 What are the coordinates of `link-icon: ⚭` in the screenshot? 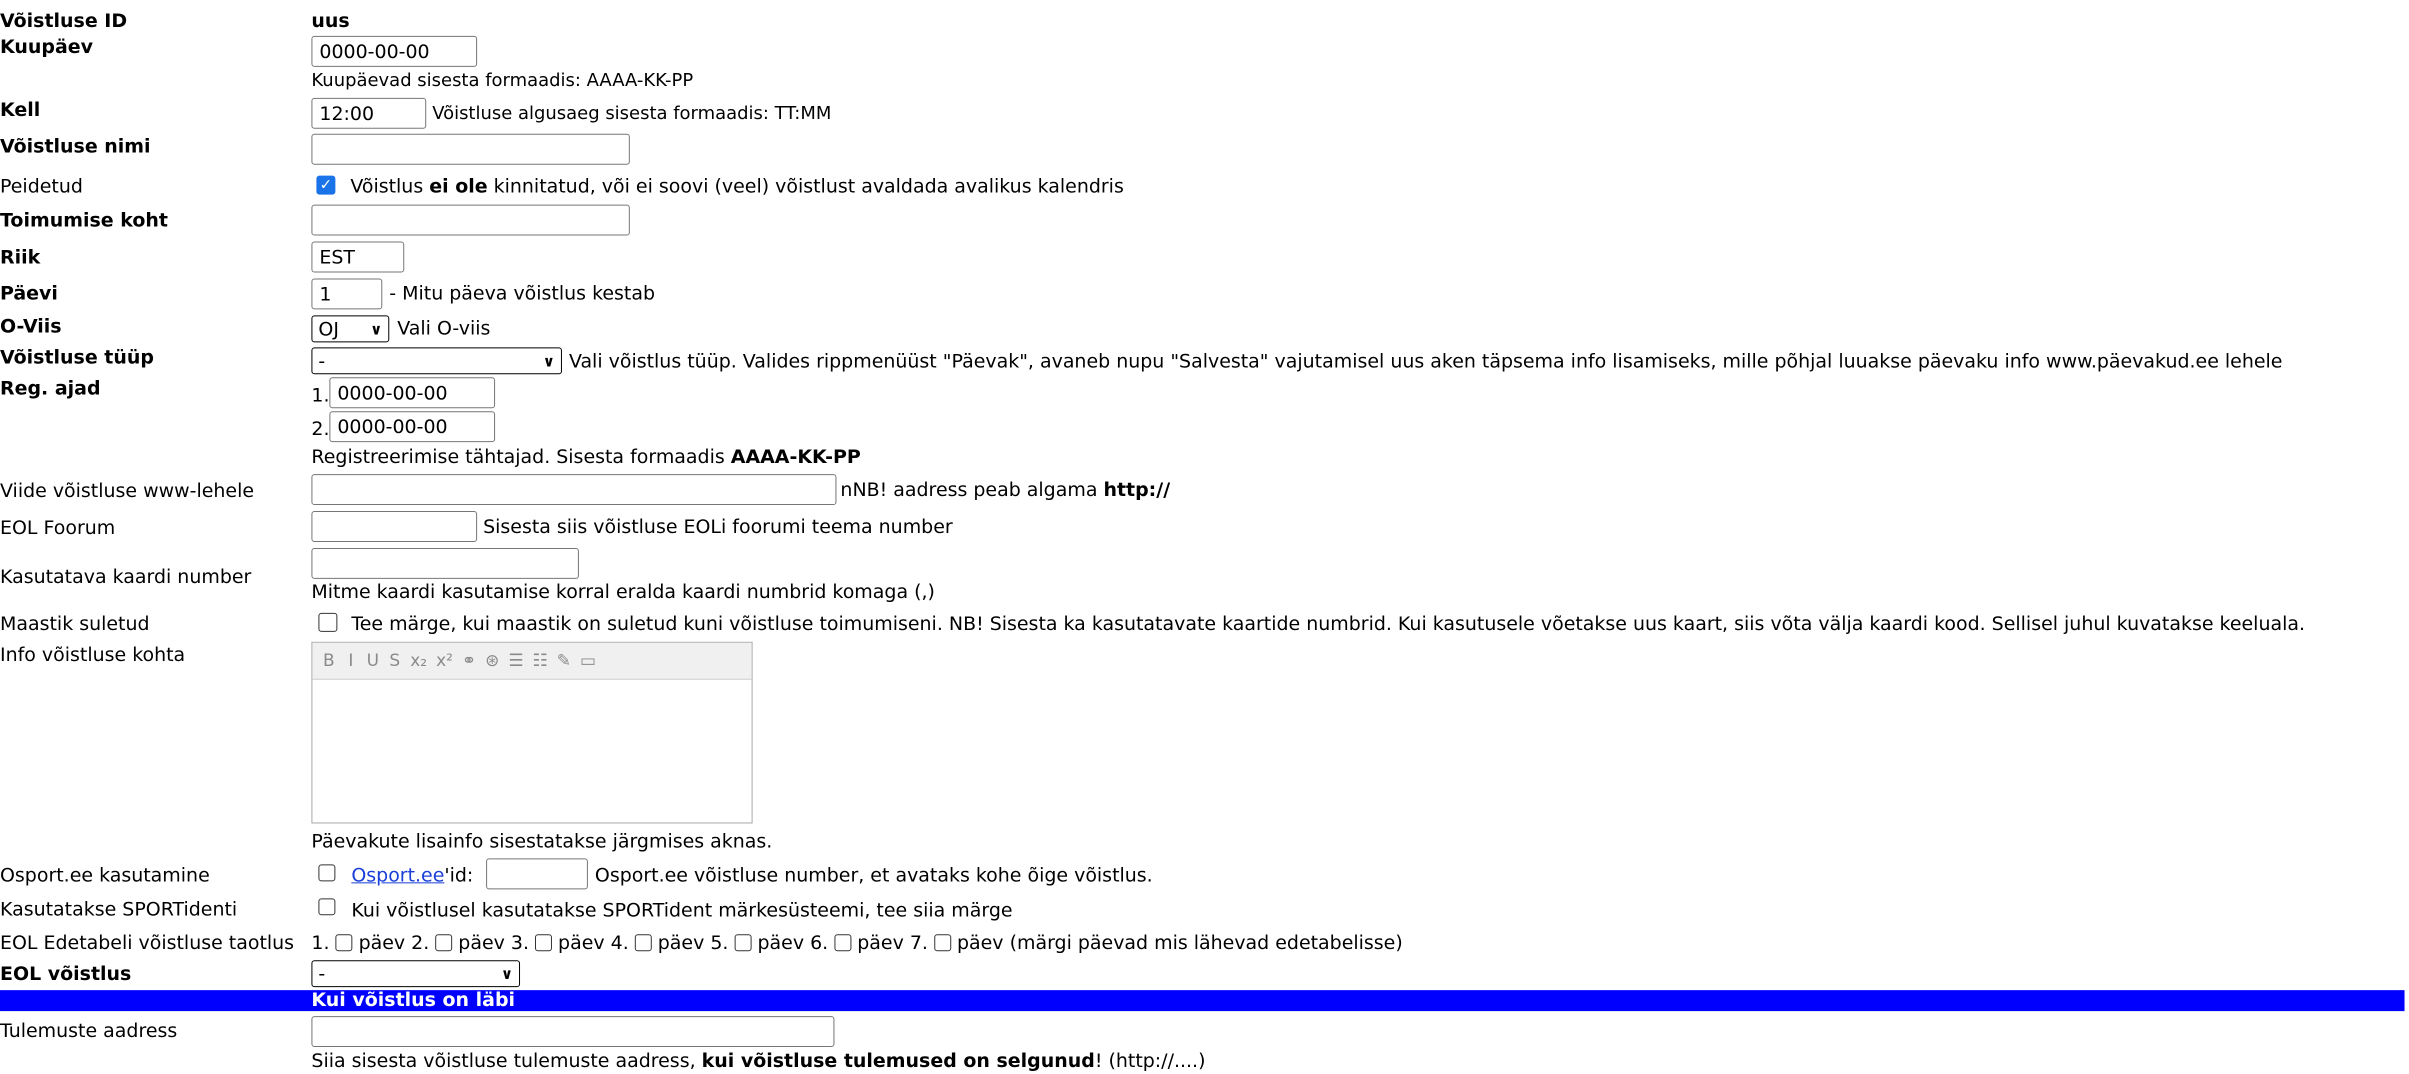 It's located at (469, 661).